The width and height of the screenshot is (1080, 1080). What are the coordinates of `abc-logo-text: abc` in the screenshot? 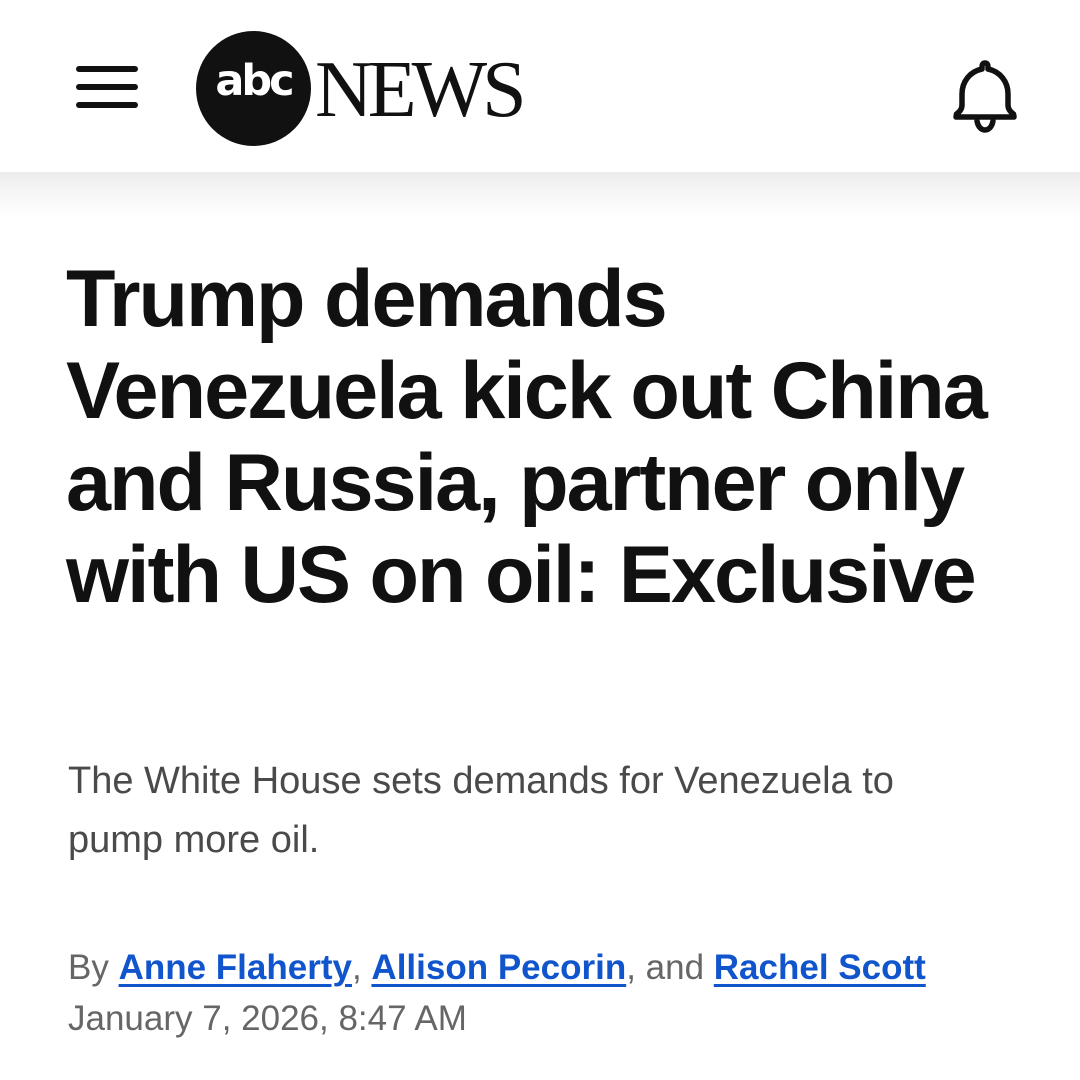 It's located at (254, 81).